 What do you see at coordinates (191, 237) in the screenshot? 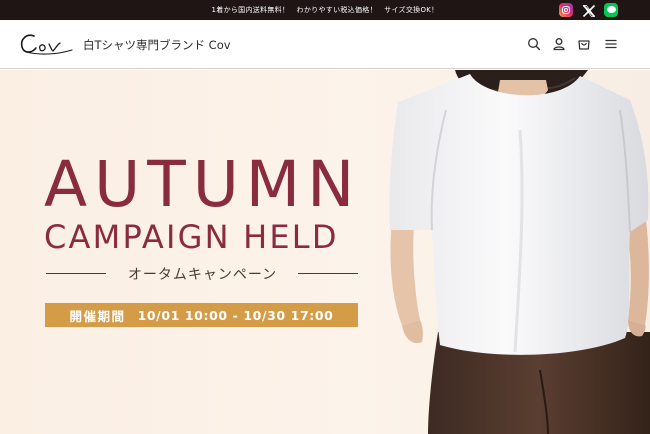
I see `hero-title-campaign: CAMPAIGN HELD` at bounding box center [191, 237].